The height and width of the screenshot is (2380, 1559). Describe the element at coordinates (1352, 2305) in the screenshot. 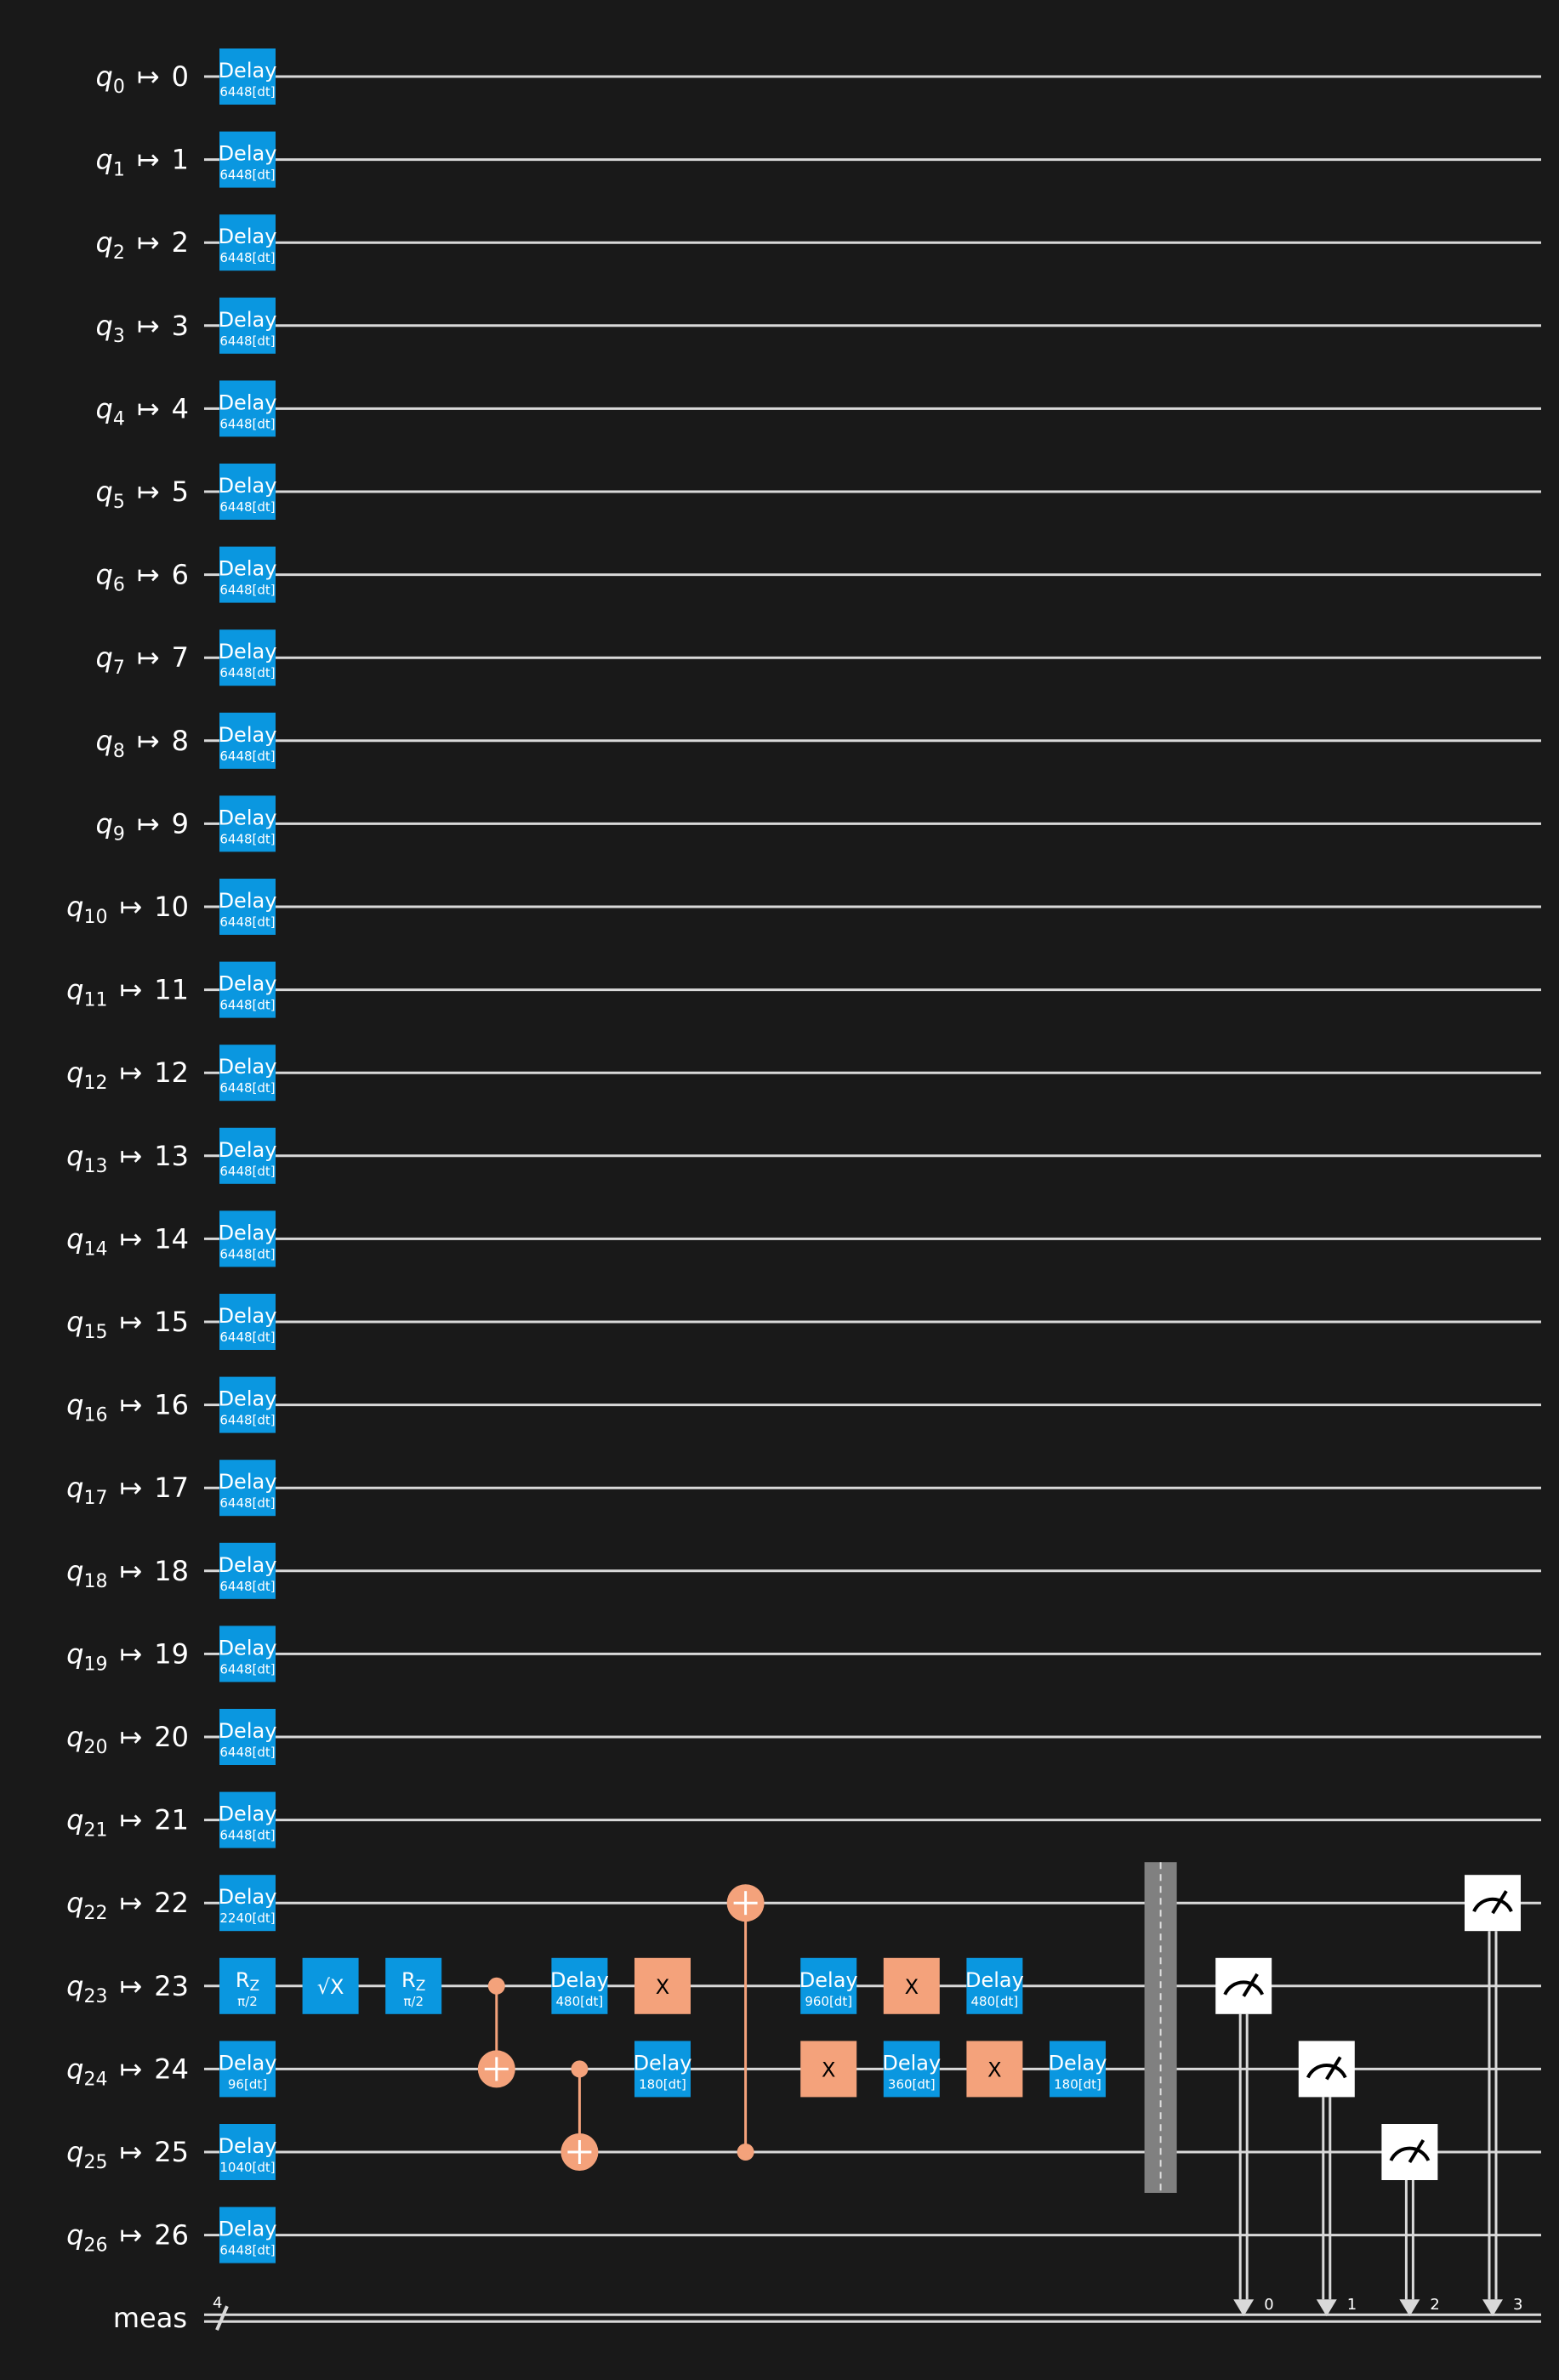

I see `classical-bit-index: 1` at that location.